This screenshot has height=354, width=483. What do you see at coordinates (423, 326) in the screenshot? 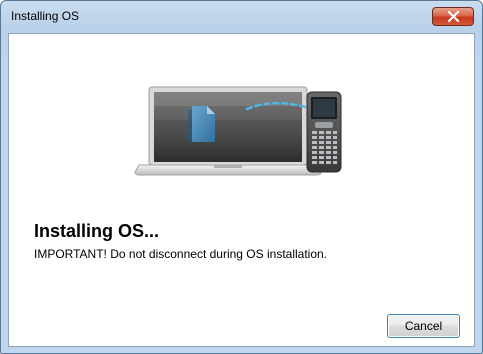
I see `cancel-button: Cancel` at bounding box center [423, 326].